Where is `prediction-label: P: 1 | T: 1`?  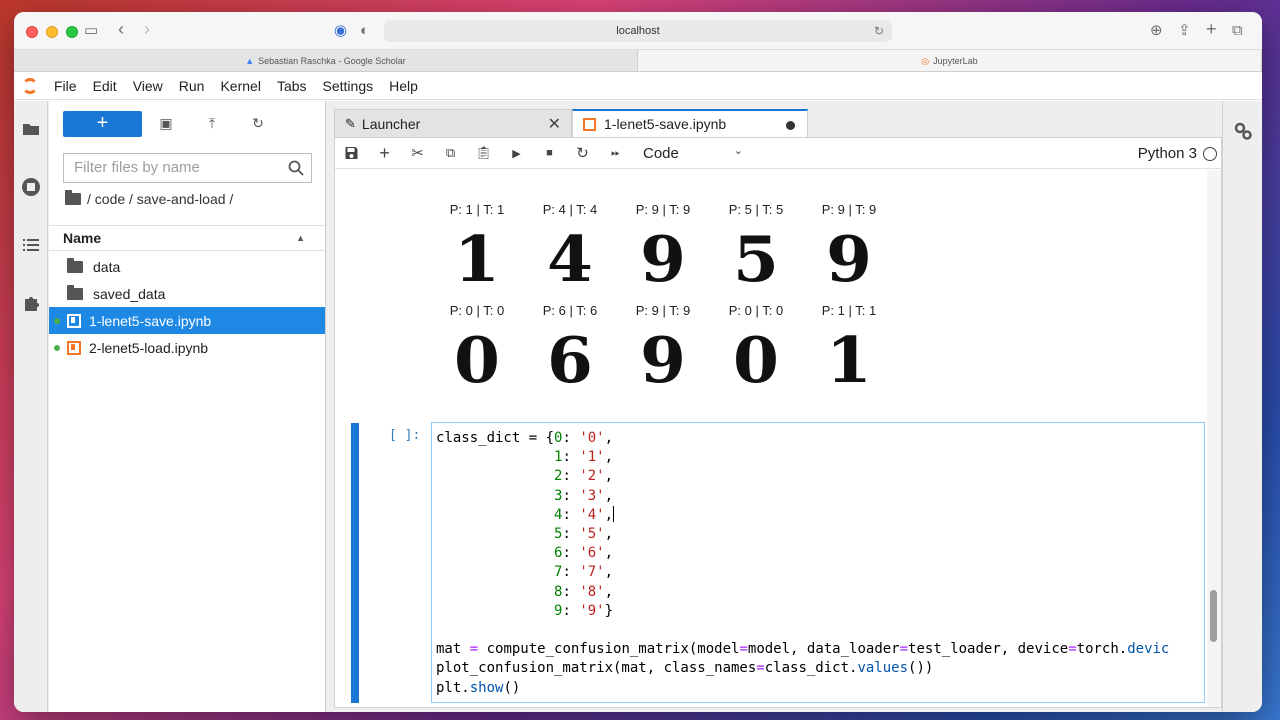 prediction-label: P: 1 | T: 1 is located at coordinates (477, 209).